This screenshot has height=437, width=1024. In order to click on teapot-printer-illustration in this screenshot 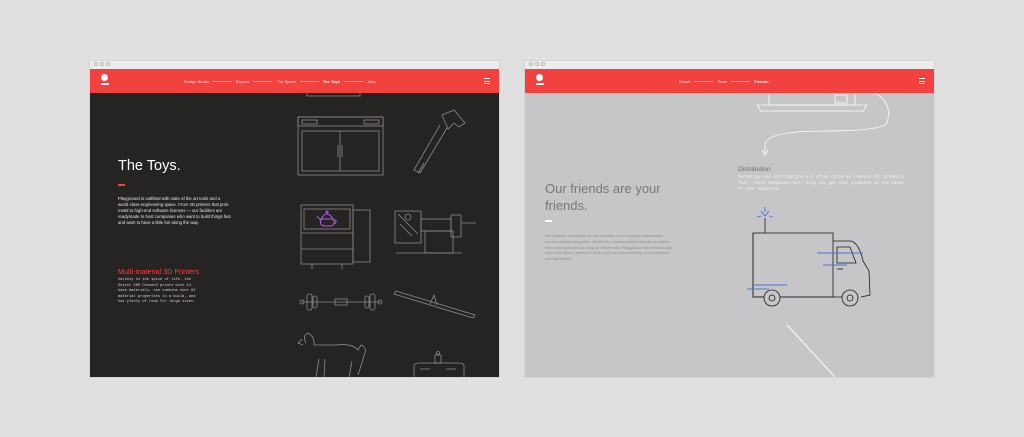, I will do `click(335, 236)`.